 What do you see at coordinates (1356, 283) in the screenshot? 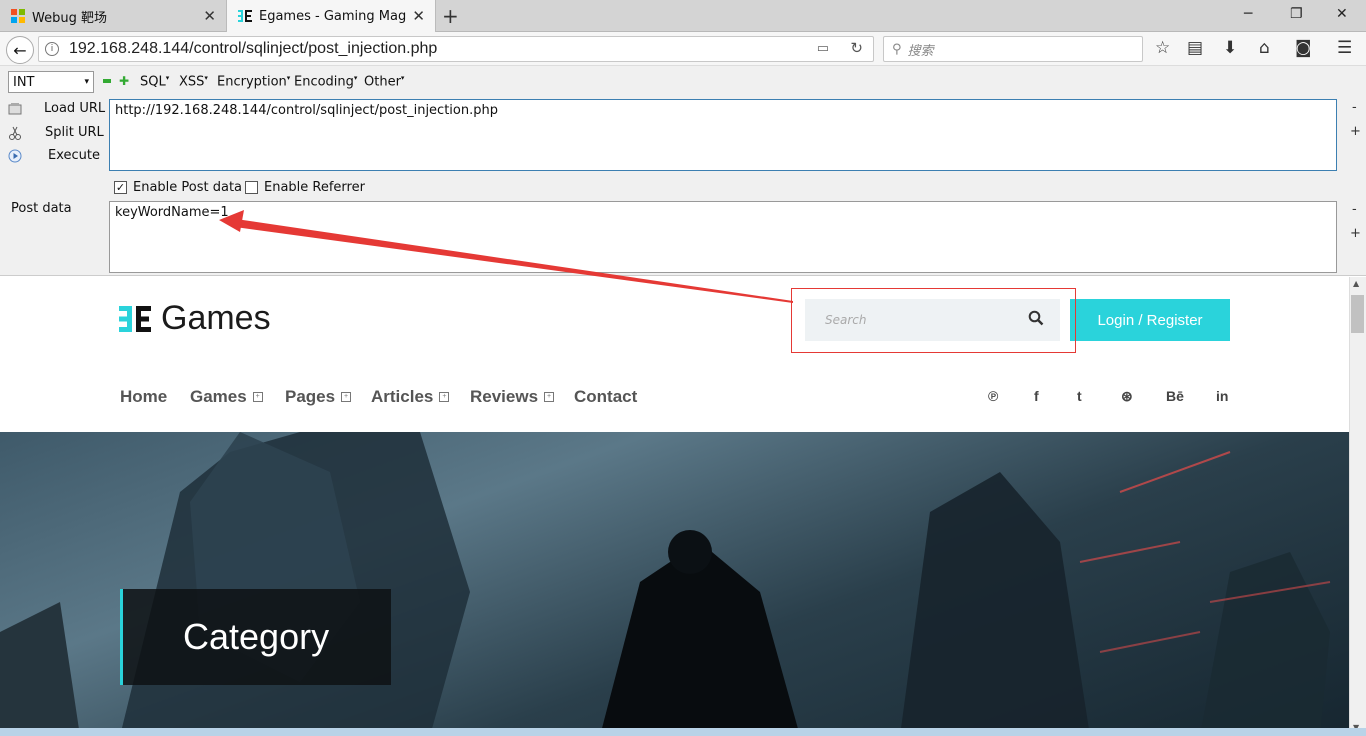
I see `scroll-up-icon: ▲` at bounding box center [1356, 283].